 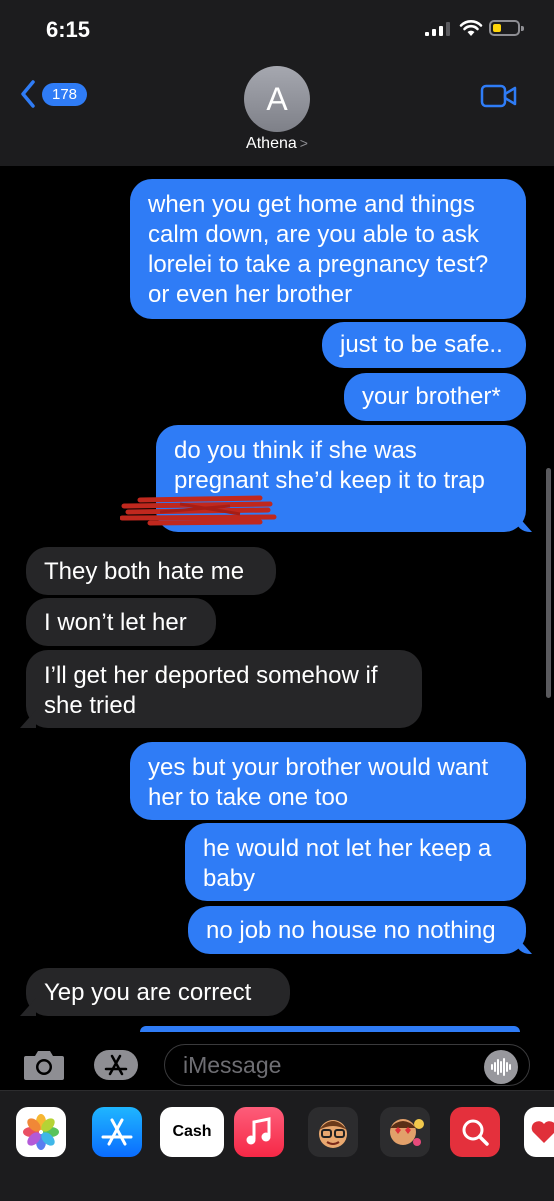 I want to click on message-text: I won’t let her, so click(x=115, y=622).